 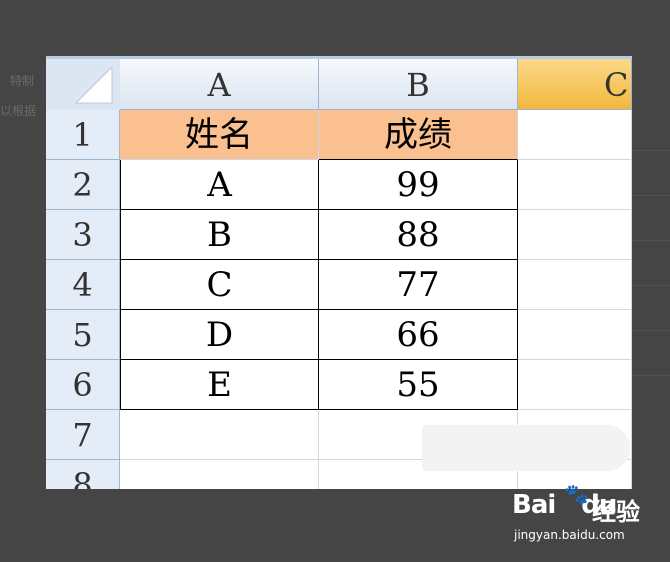 I want to click on watermark-brand: 经验, so click(x=616, y=512).